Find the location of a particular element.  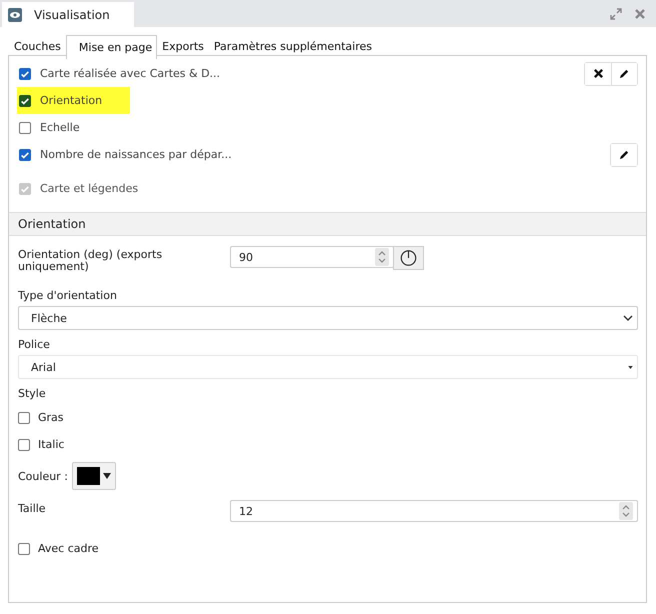

dropdown: Arial is located at coordinates (328, 367).